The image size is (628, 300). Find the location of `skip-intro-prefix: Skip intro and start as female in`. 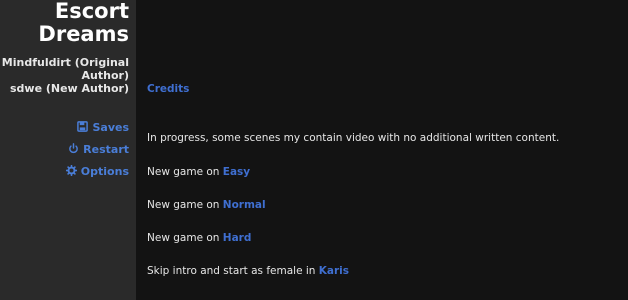

skip-intro-prefix: Skip intro and start as female in is located at coordinates (233, 271).